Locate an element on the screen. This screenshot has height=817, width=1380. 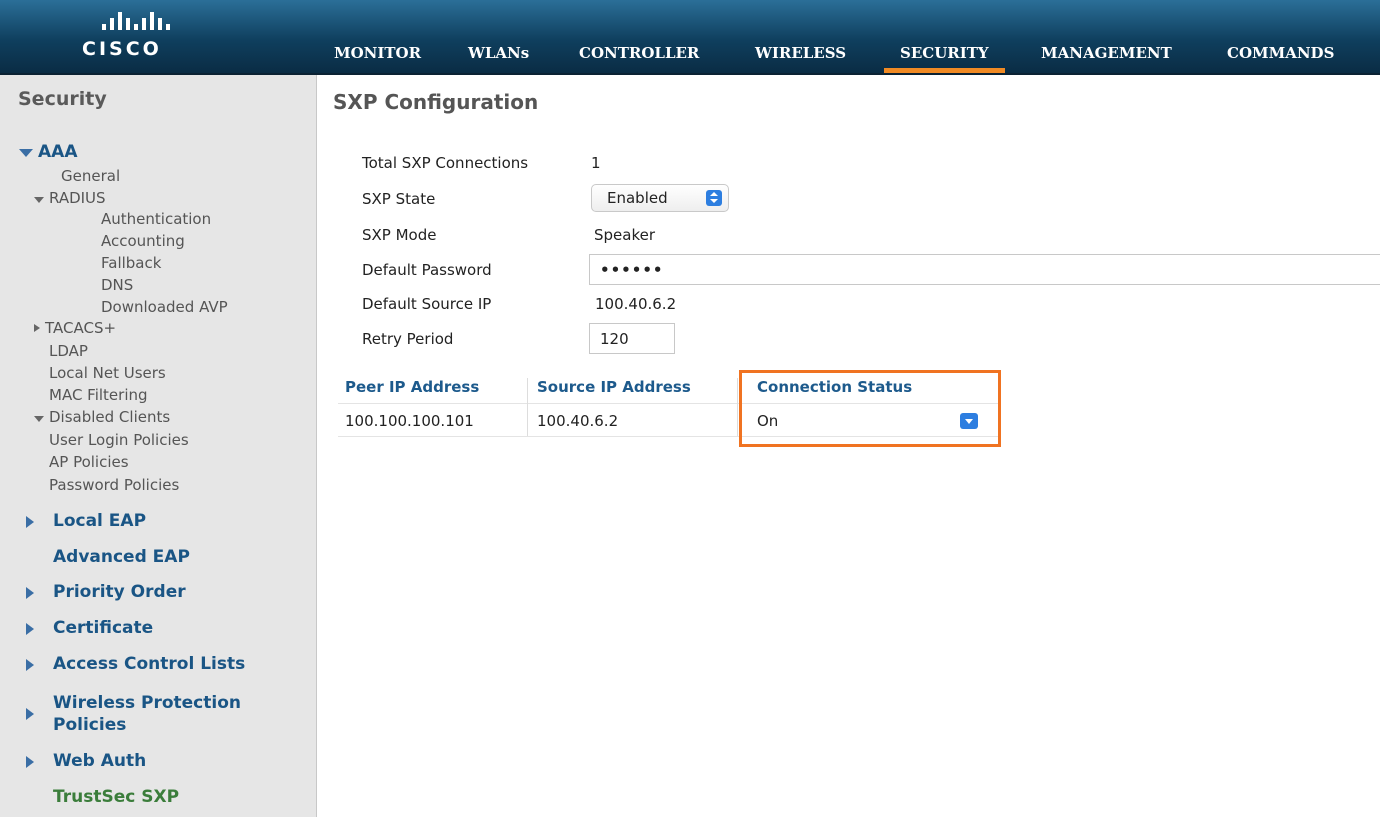
sxp-state-select: Enabled is located at coordinates (660, 198).